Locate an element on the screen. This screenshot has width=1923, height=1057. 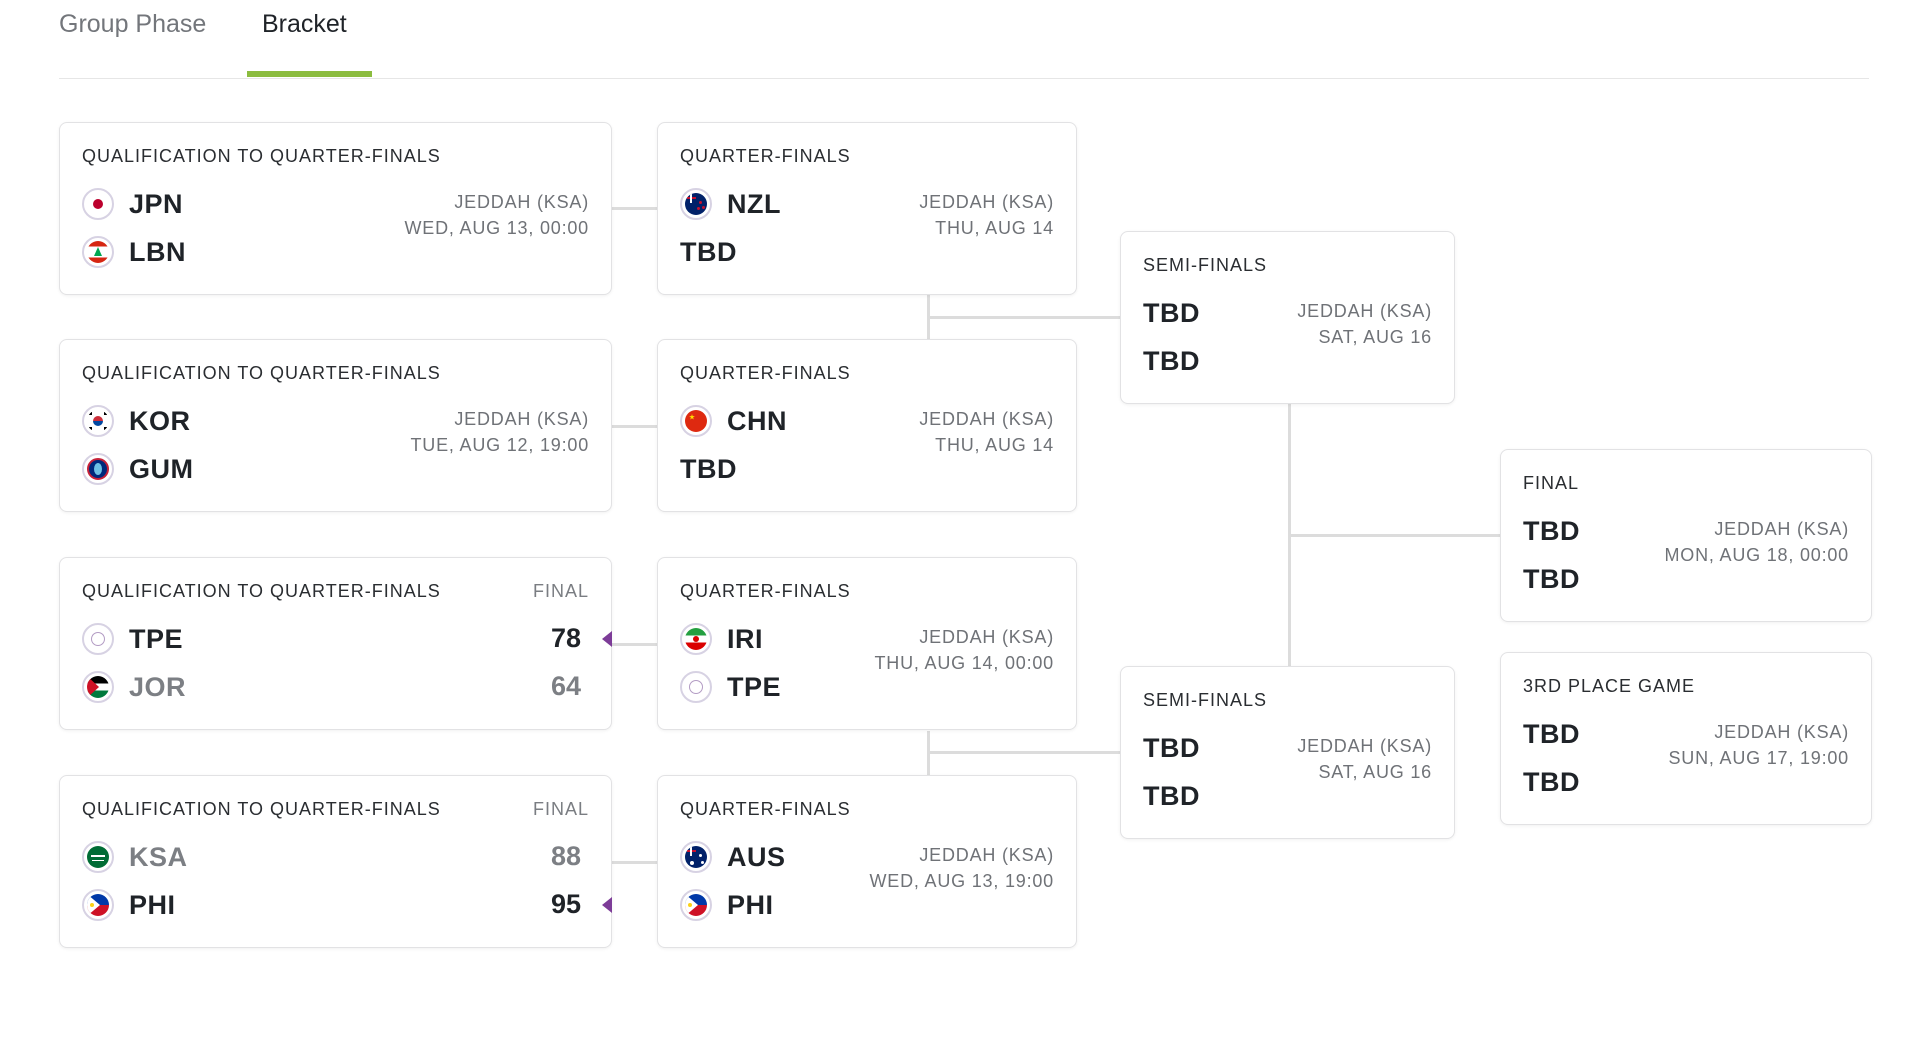
match-info: JEDDAH (KSA) TUE, AUG 12, 19:00 is located at coordinates (500, 432).